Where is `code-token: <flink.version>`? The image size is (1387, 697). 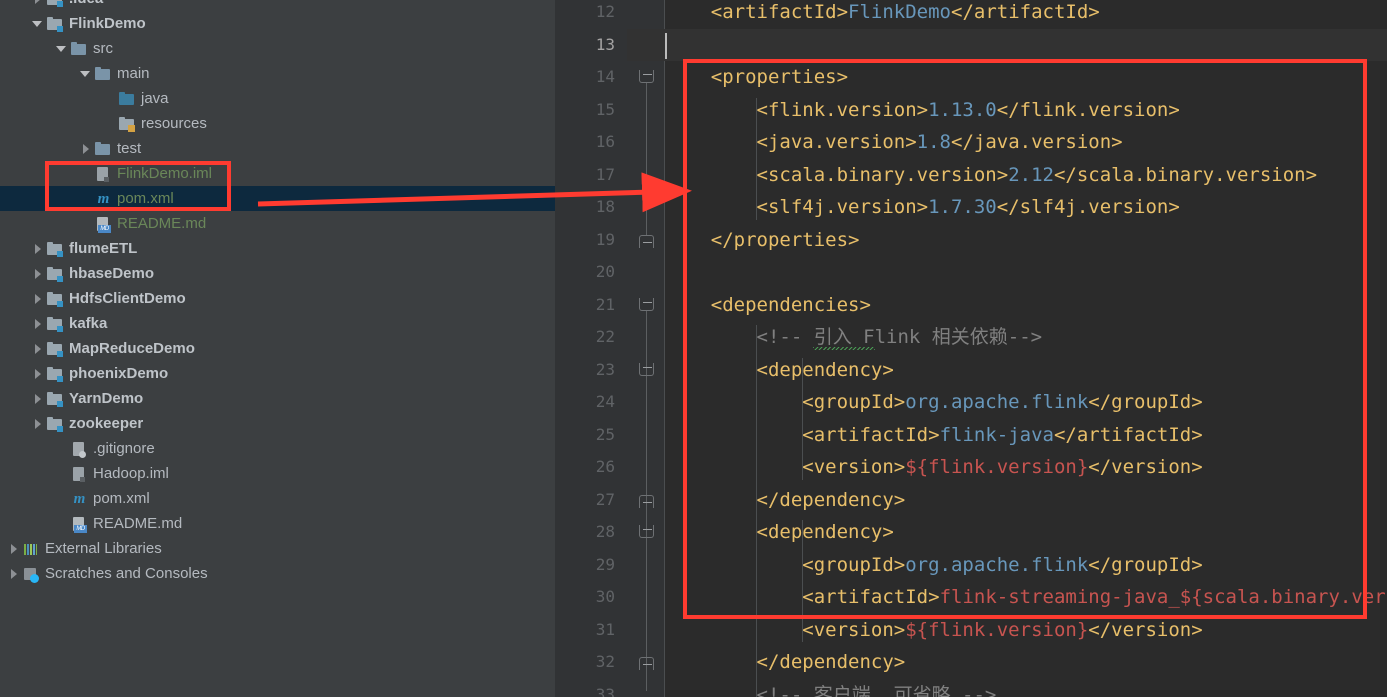 code-token: <flink.version> is located at coordinates (842, 109).